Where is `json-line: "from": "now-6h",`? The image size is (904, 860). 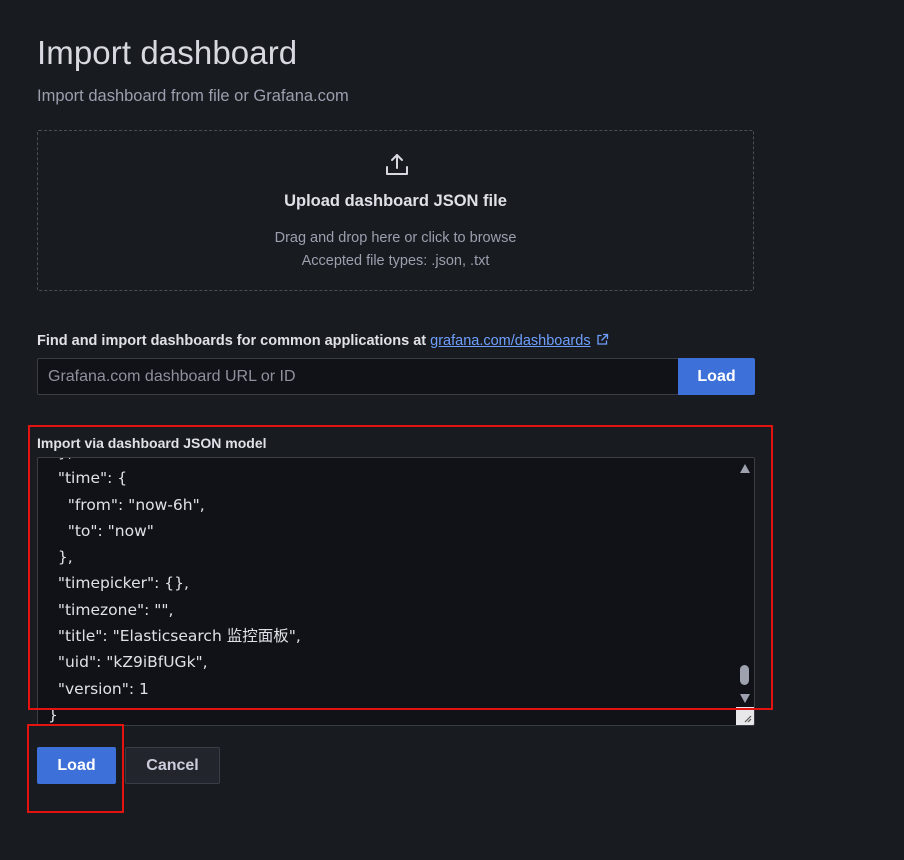
json-line: "from": "now-6h", is located at coordinates (126, 504).